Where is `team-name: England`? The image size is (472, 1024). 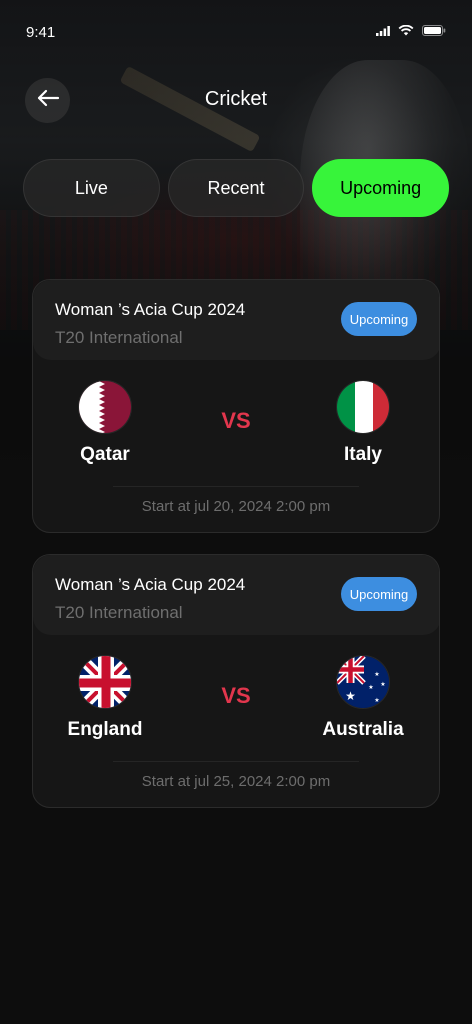 team-name: England is located at coordinates (105, 729).